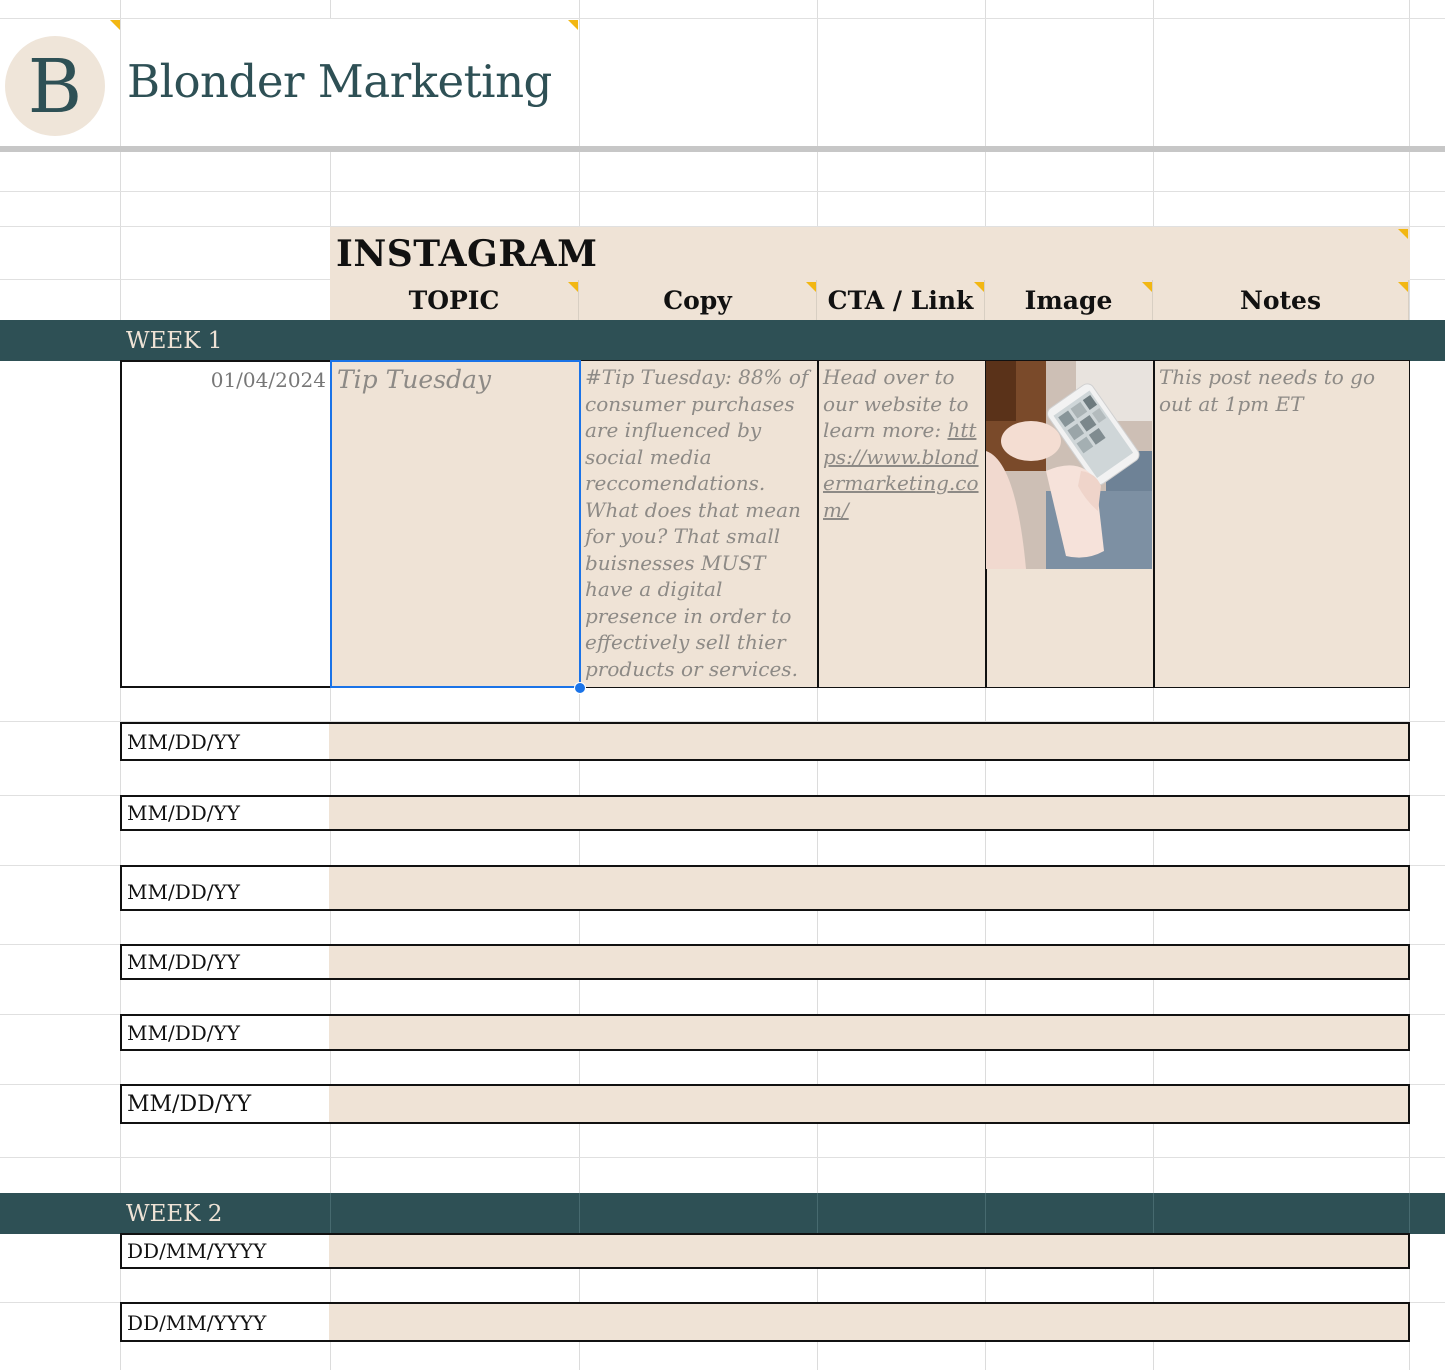  Describe the element at coordinates (467, 254) in the screenshot. I see `section-title: INSTAGRAM` at that location.